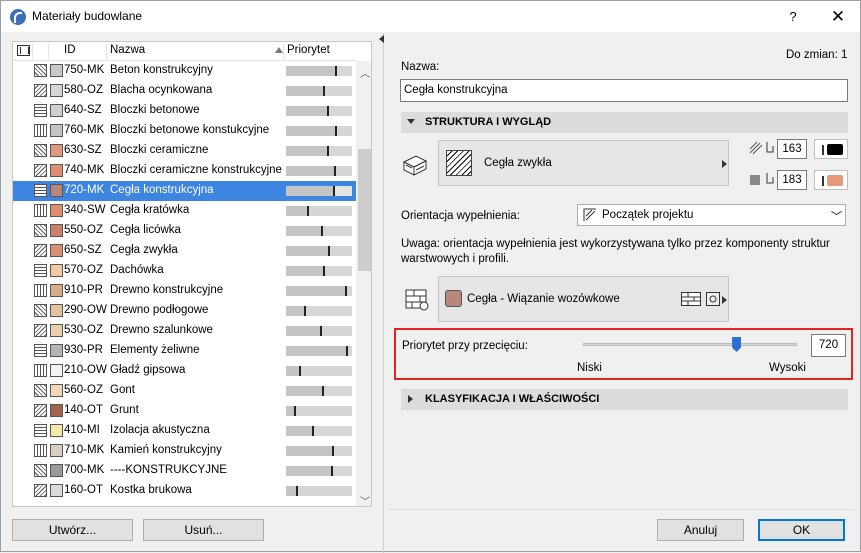 This screenshot has height=553, width=861. I want to click on ok-button: OK, so click(801, 530).